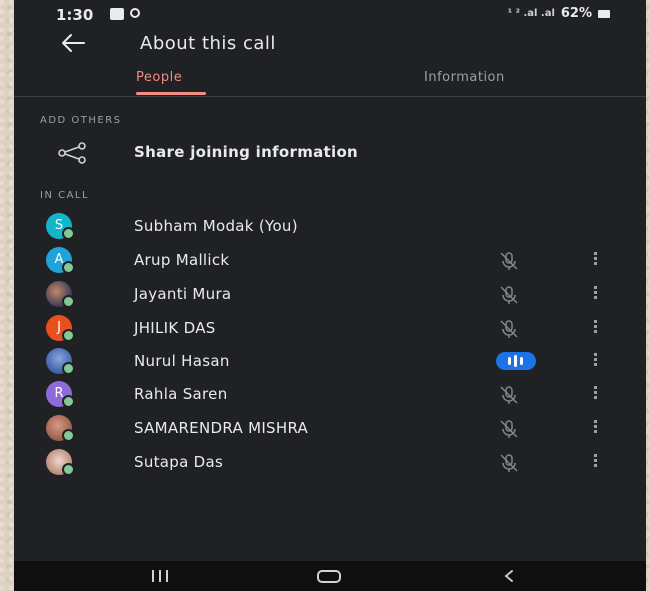 The width and height of the screenshot is (649, 591). What do you see at coordinates (531, 13) in the screenshot?
I see `signal-icon: ¹ ² .al .al` at bounding box center [531, 13].